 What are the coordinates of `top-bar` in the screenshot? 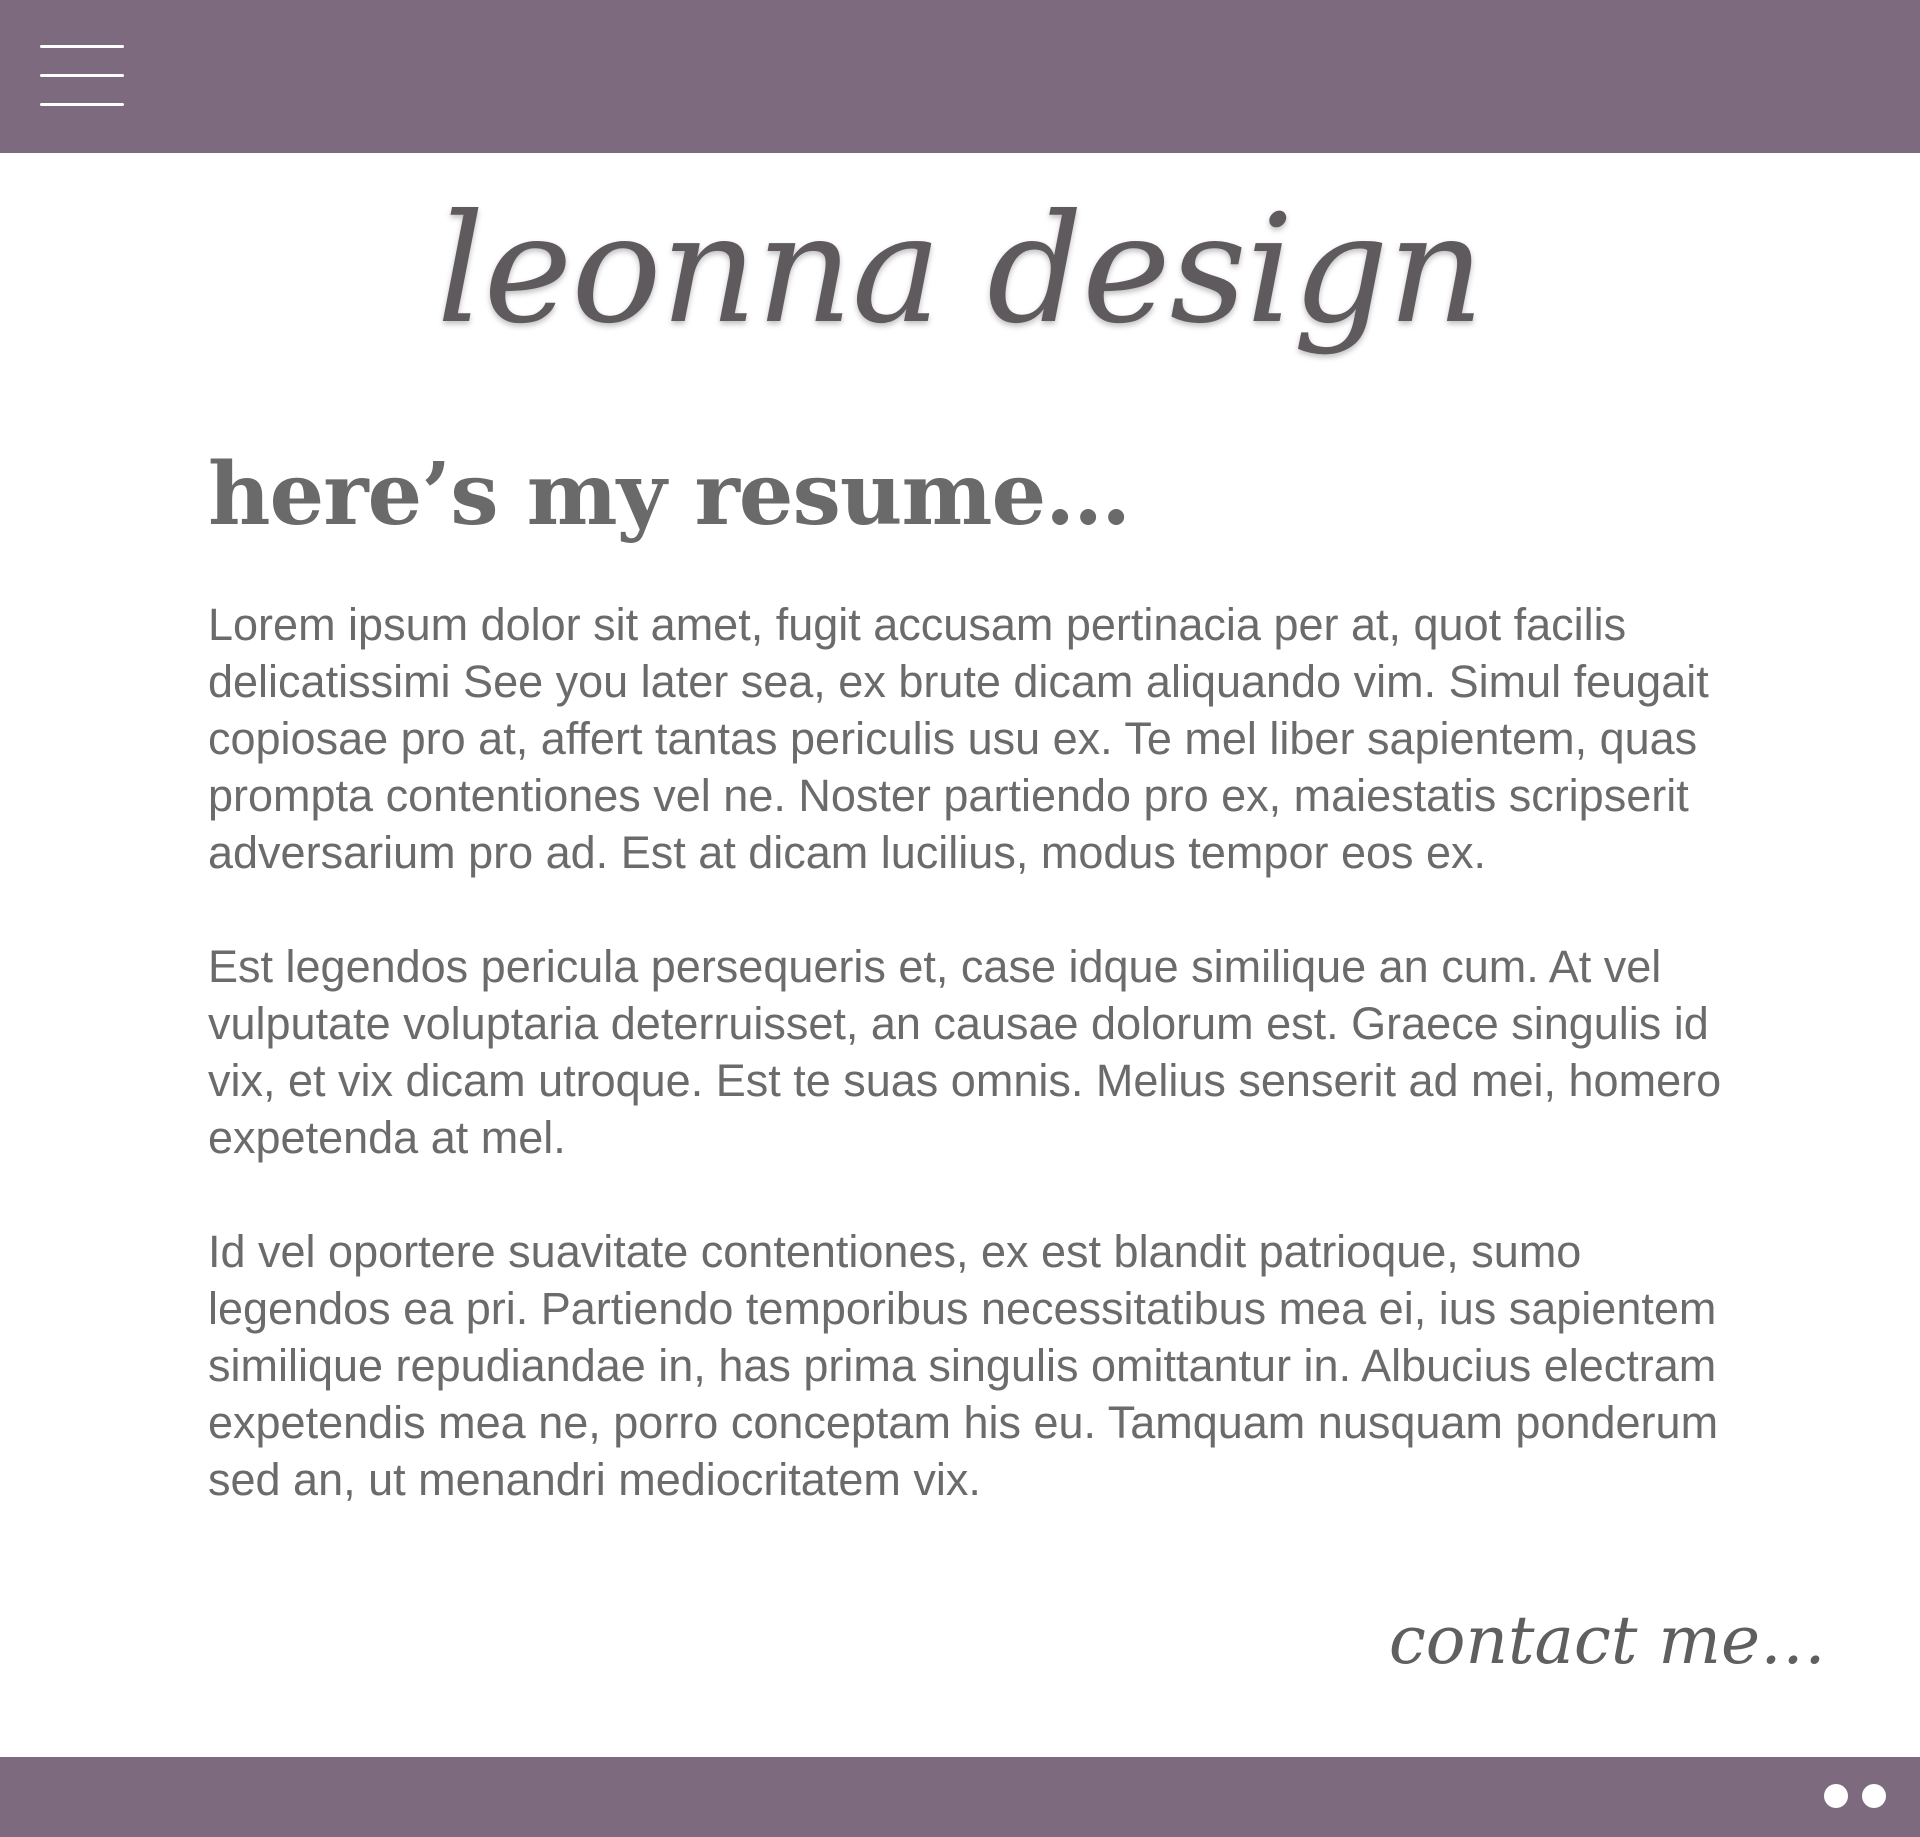 It's located at (960, 76).